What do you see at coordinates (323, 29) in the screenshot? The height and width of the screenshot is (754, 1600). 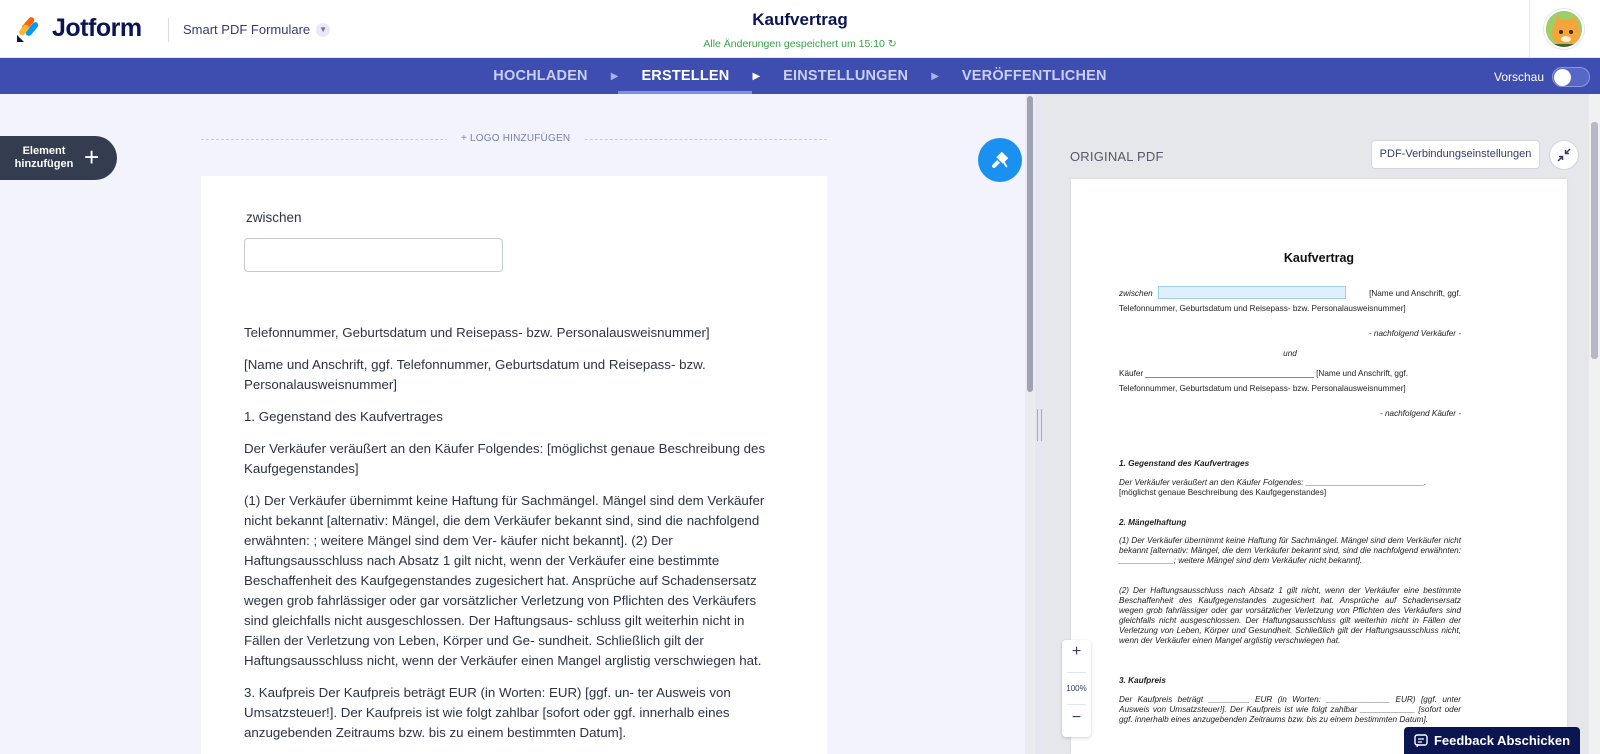 I see `chevron-down-icon: ▼` at bounding box center [323, 29].